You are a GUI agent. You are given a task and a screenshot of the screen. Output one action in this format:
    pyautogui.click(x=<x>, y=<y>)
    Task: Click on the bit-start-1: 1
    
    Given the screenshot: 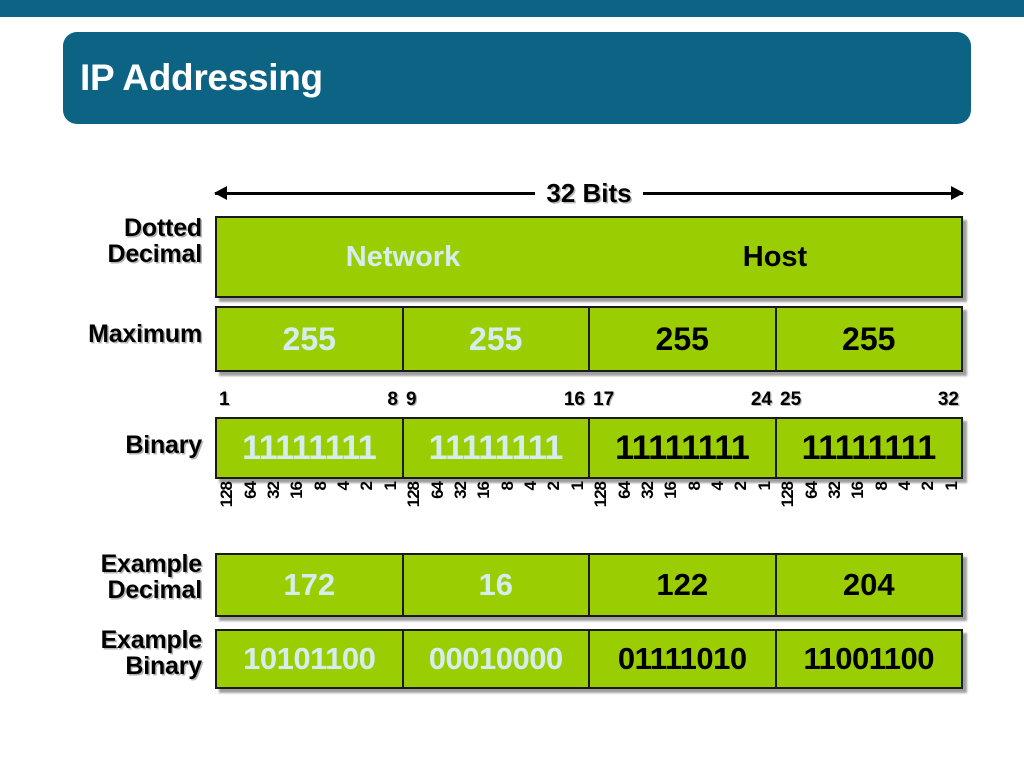 What is the action you would take?
    pyautogui.click(x=224, y=399)
    